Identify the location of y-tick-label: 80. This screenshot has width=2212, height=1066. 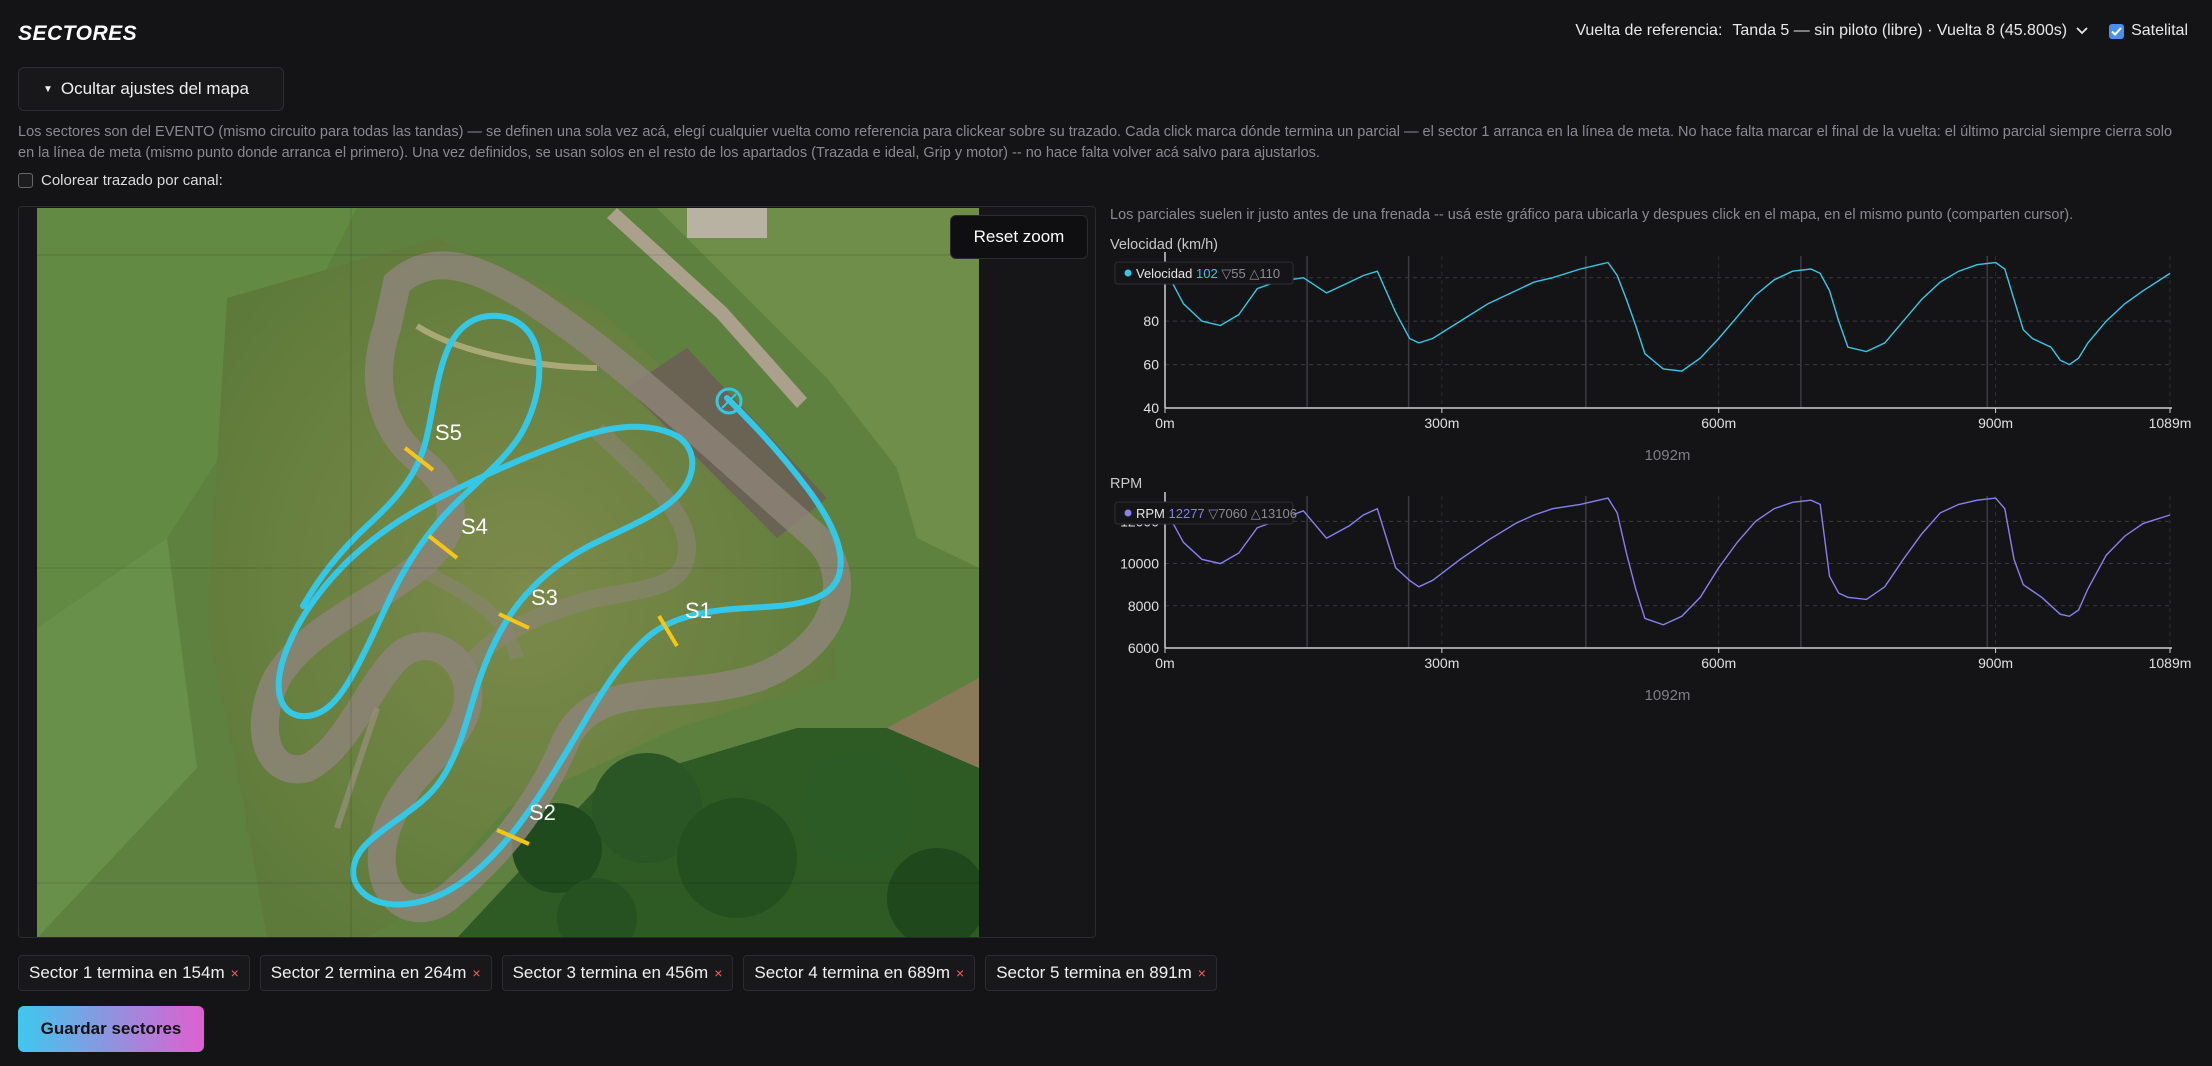
(1151, 321).